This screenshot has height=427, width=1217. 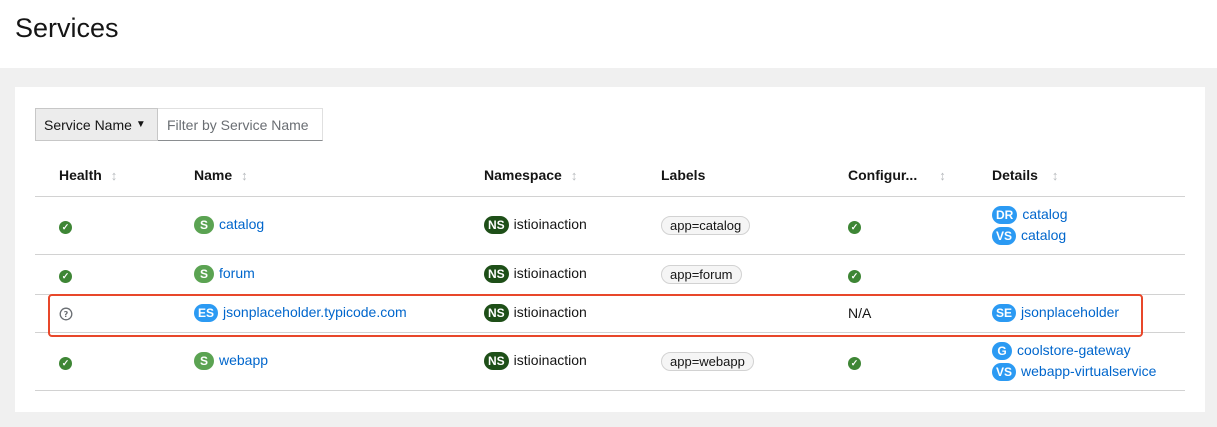 I want to click on service-link: webapp, so click(x=243, y=360).